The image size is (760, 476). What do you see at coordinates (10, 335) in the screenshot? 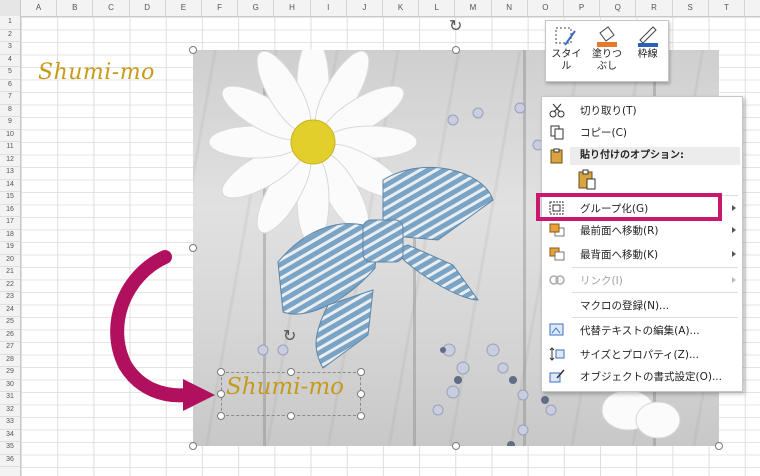
I see `row-header-cell: 26` at bounding box center [10, 335].